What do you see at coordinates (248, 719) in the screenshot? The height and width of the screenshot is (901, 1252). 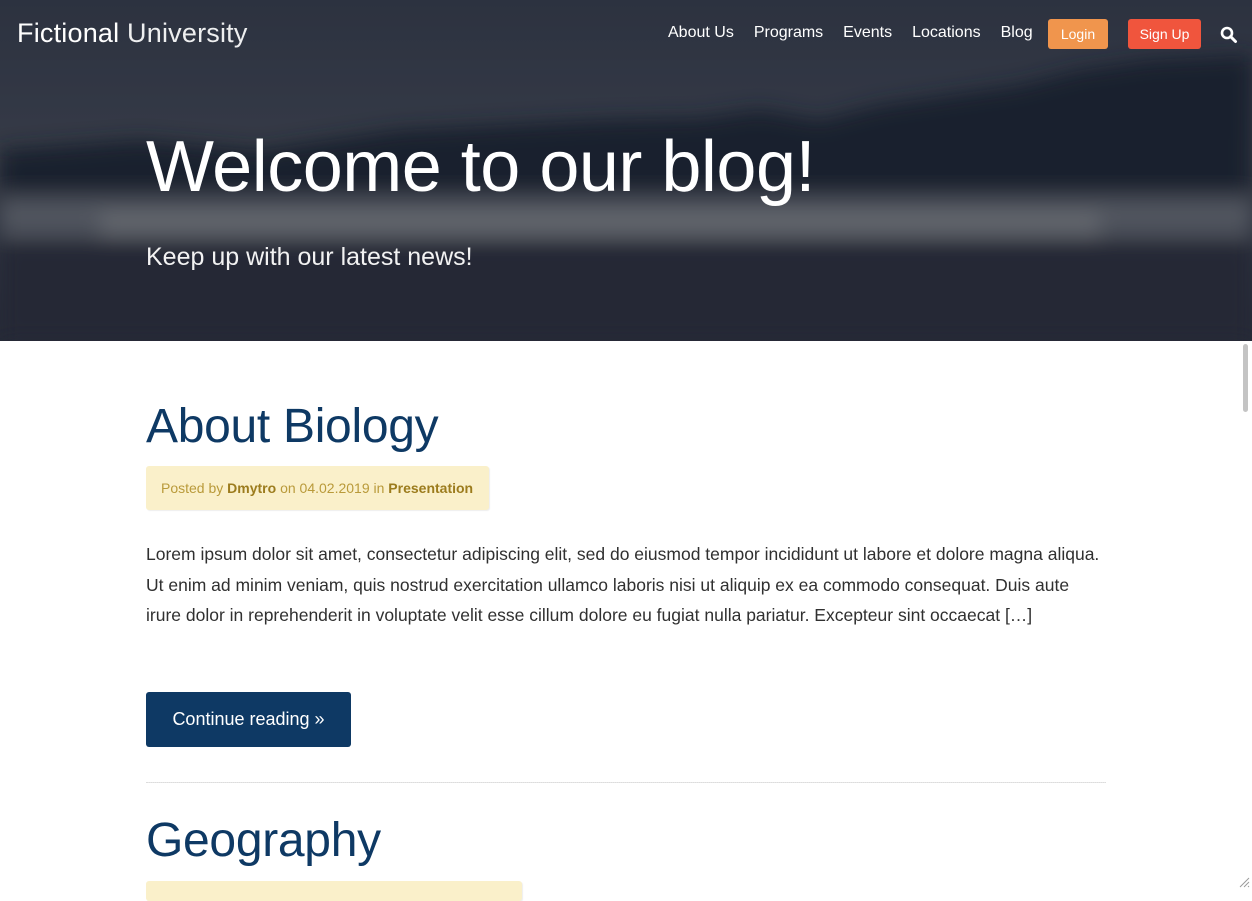 I see `continue-reading-button: Continue reading »` at bounding box center [248, 719].